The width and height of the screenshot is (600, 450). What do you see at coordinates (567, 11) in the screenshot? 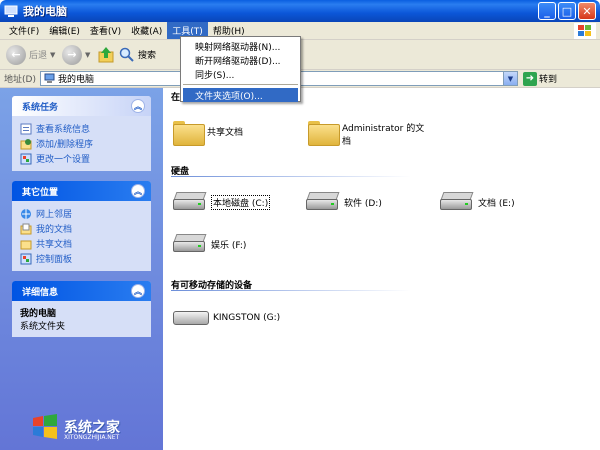
I see `maximize-button: □` at bounding box center [567, 11].